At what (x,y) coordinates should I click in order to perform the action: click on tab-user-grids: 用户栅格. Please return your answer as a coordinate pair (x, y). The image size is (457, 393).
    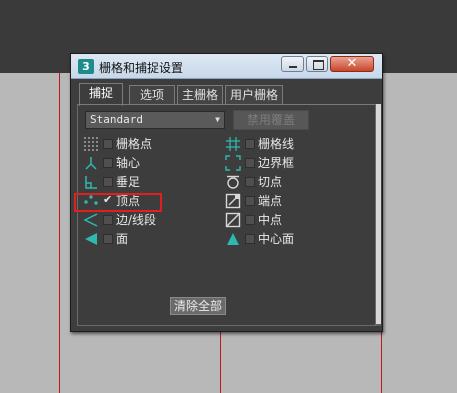
    Looking at the image, I should click on (254, 95).